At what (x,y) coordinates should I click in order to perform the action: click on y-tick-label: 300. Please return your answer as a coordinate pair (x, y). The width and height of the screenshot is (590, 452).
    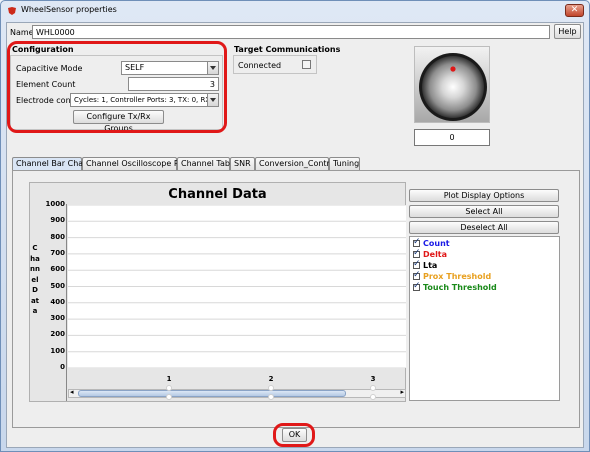
    Looking at the image, I should click on (57, 318).